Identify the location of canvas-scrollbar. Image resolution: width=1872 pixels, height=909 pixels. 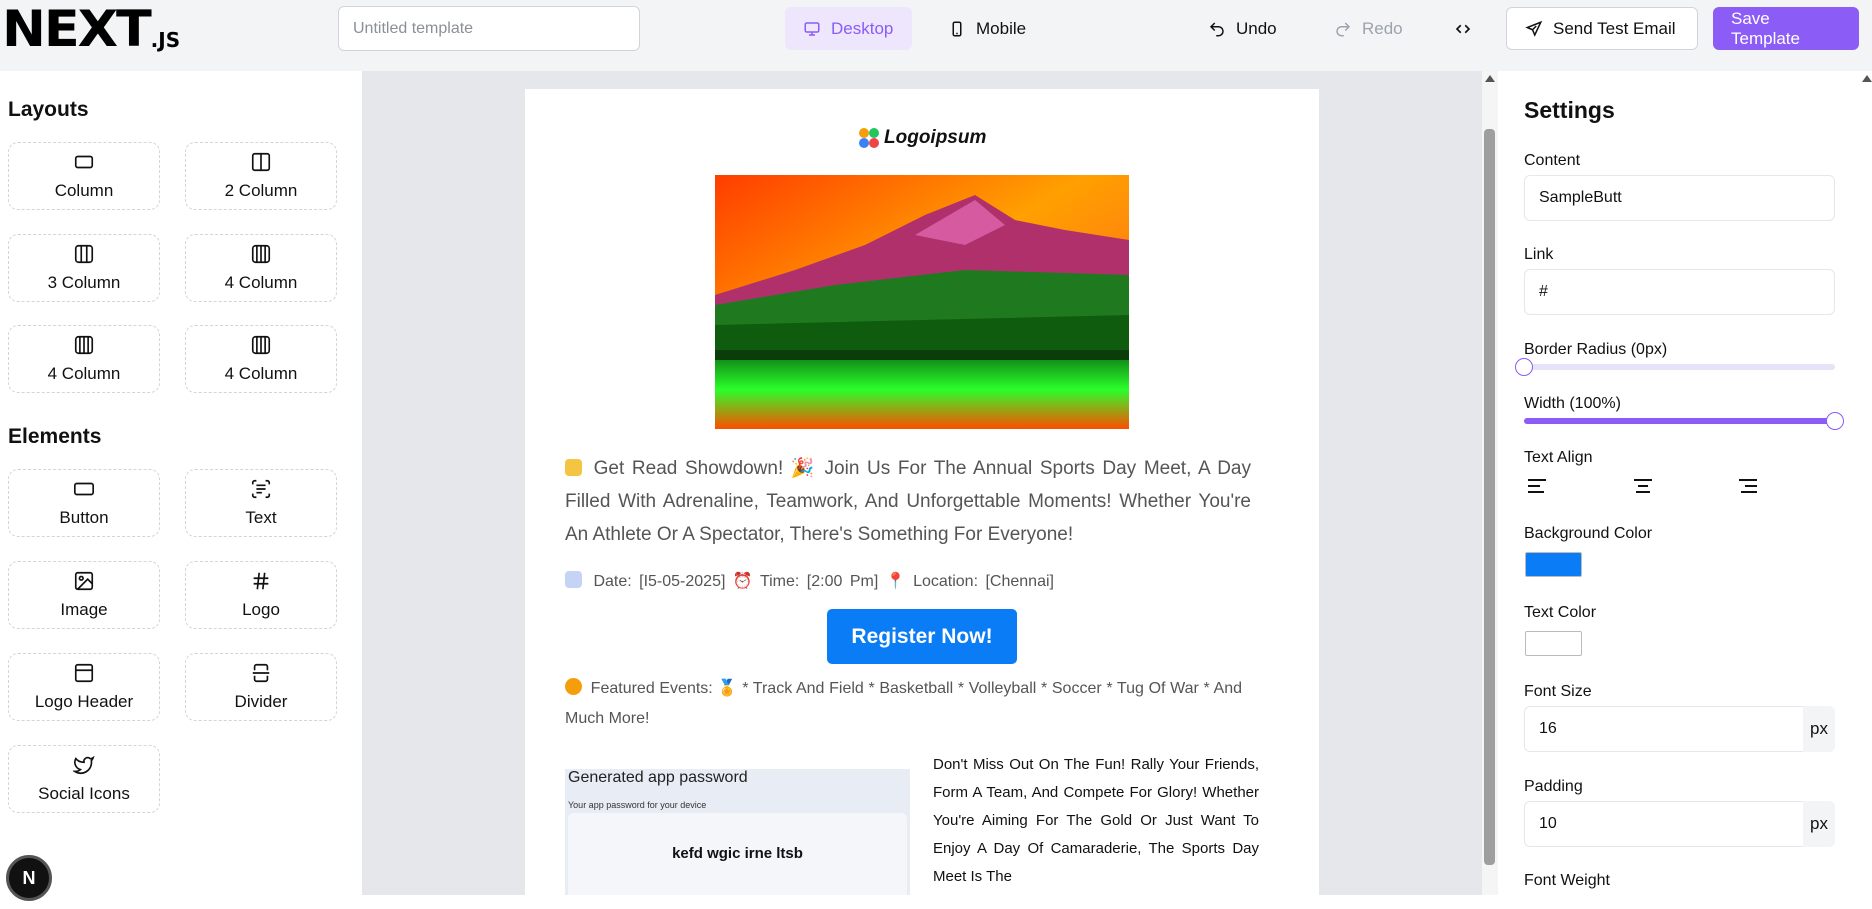
(1490, 483).